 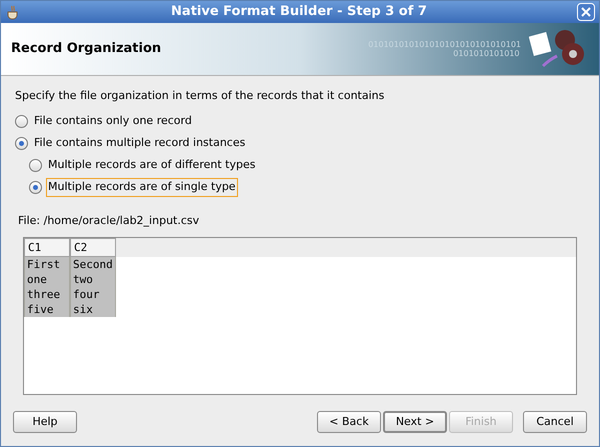 I want to click on table-cell: five, so click(x=47, y=309).